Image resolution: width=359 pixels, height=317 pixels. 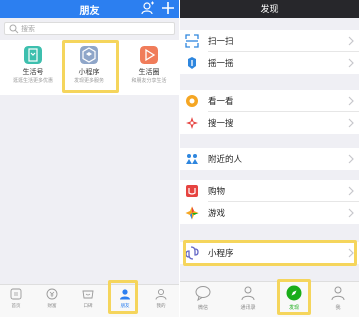 What do you see at coordinates (96, 28) in the screenshot?
I see `search-input` at bounding box center [96, 28].